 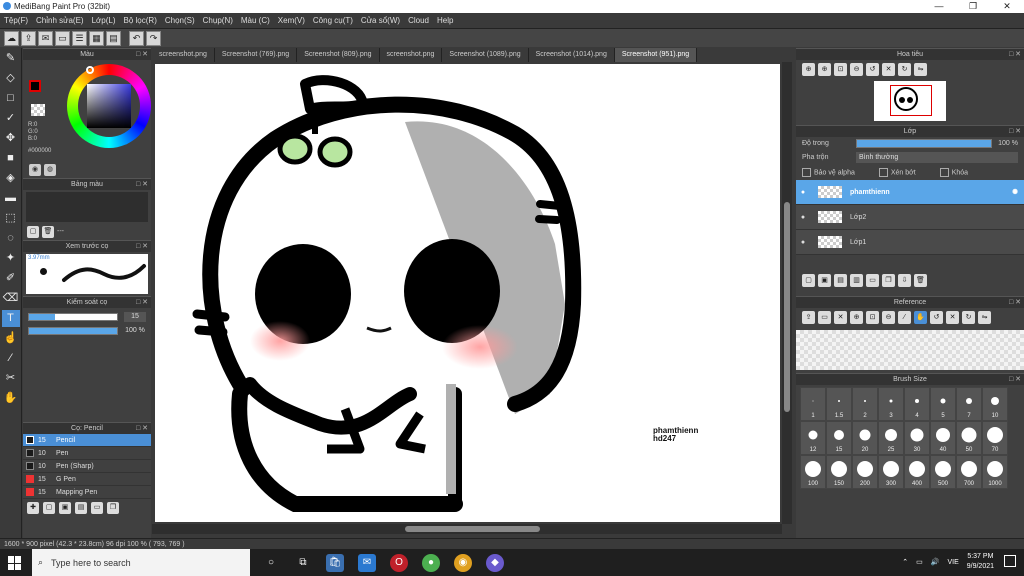 What do you see at coordinates (572, 55) in the screenshot?
I see `tab-document: Screenshot (1014).png` at bounding box center [572, 55].